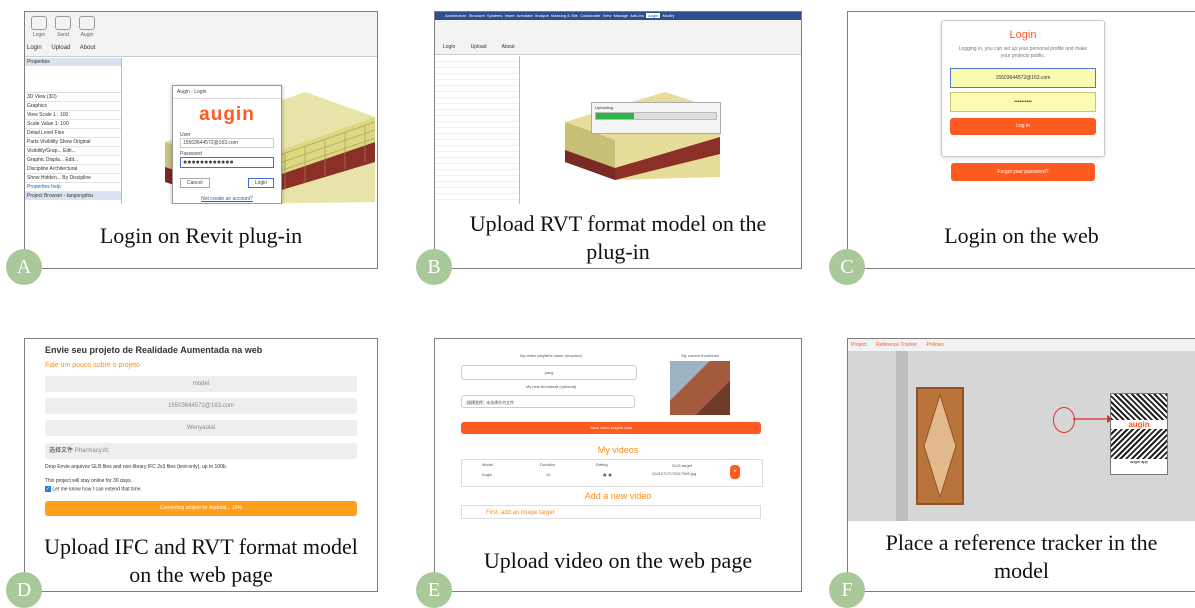 The image size is (1195, 608). Describe the element at coordinates (88, 48) in the screenshot. I see `tab-about: About` at that location.